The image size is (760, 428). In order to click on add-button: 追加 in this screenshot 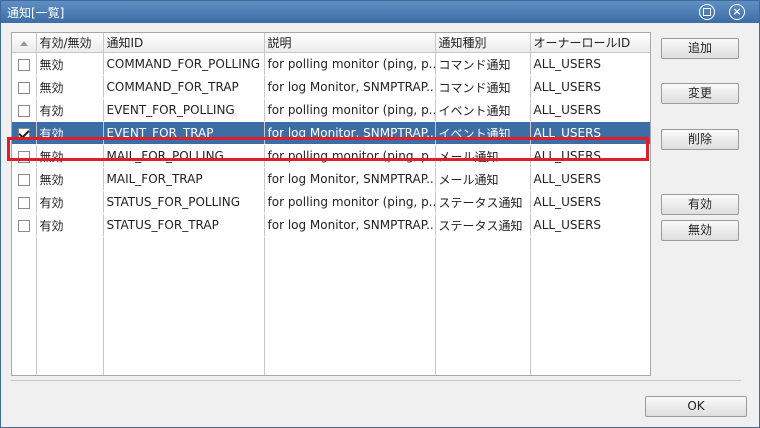, I will do `click(700, 48)`.